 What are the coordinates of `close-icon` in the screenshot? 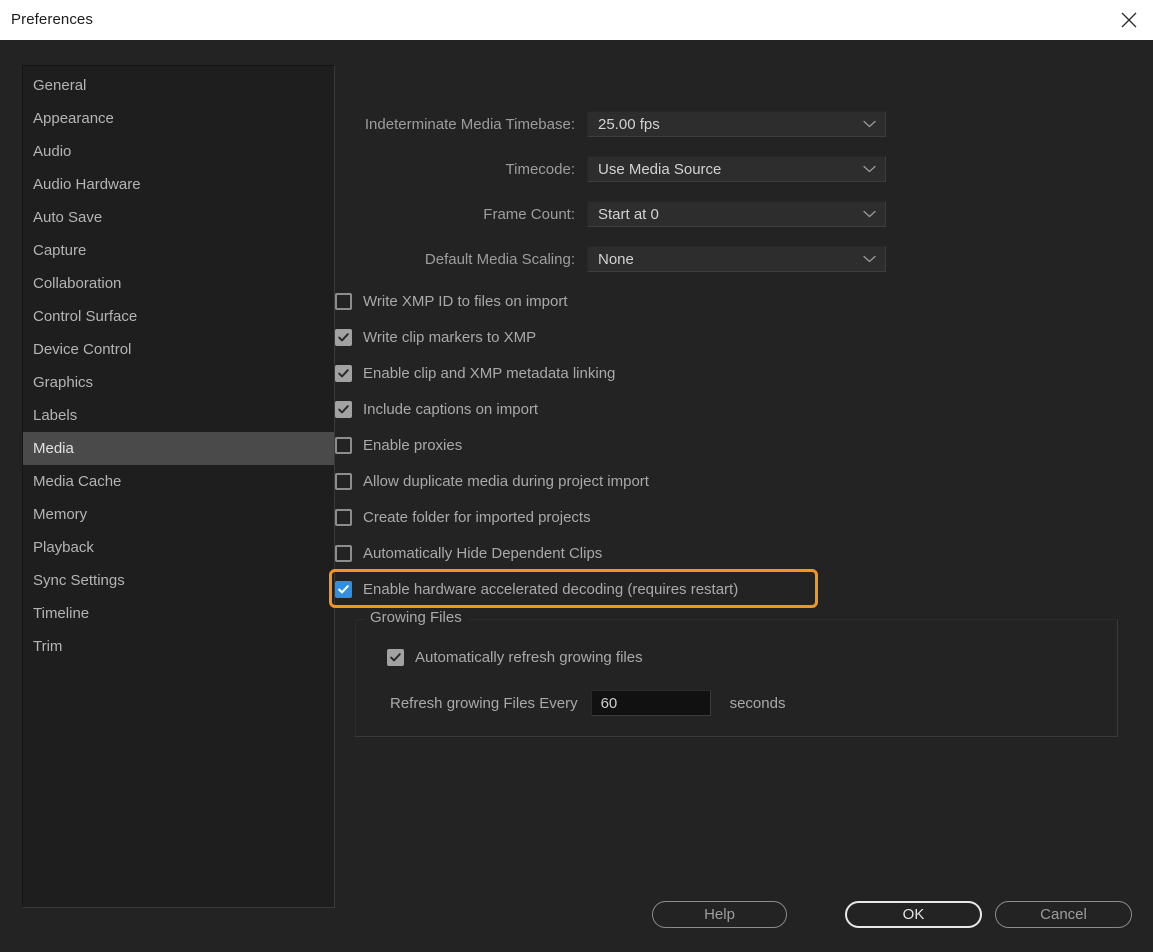 It's located at (1129, 20).